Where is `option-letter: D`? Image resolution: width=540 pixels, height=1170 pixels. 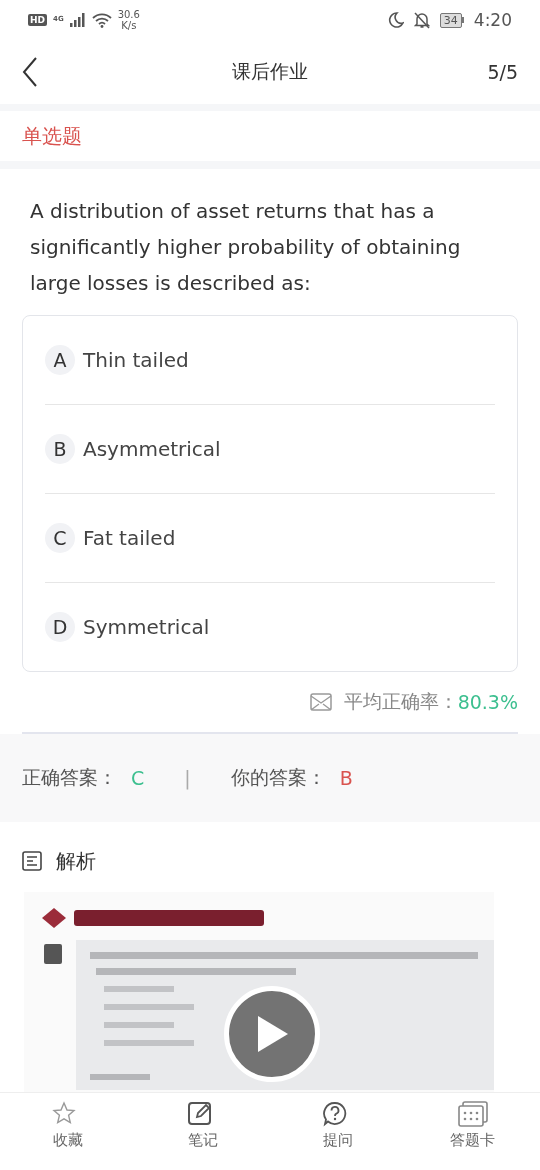
option-letter: D is located at coordinates (60, 627).